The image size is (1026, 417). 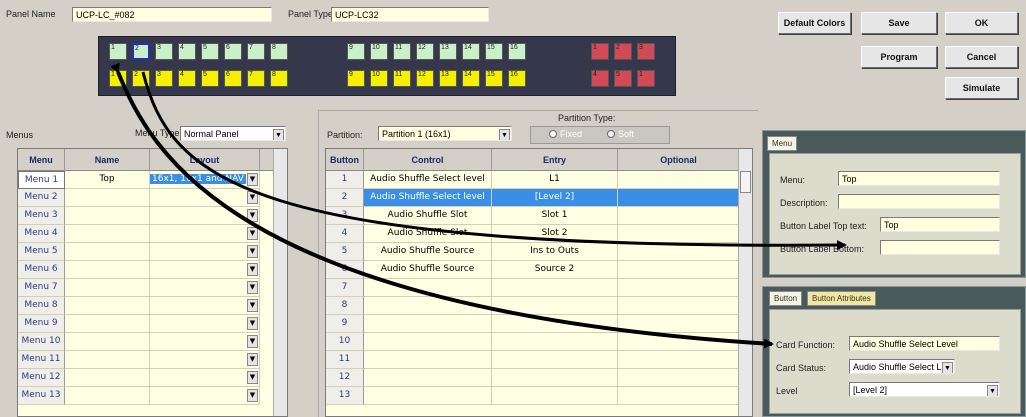 What do you see at coordinates (428, 234) in the screenshot?
I see `control-cell: Audio Shuffle Slot` at bounding box center [428, 234].